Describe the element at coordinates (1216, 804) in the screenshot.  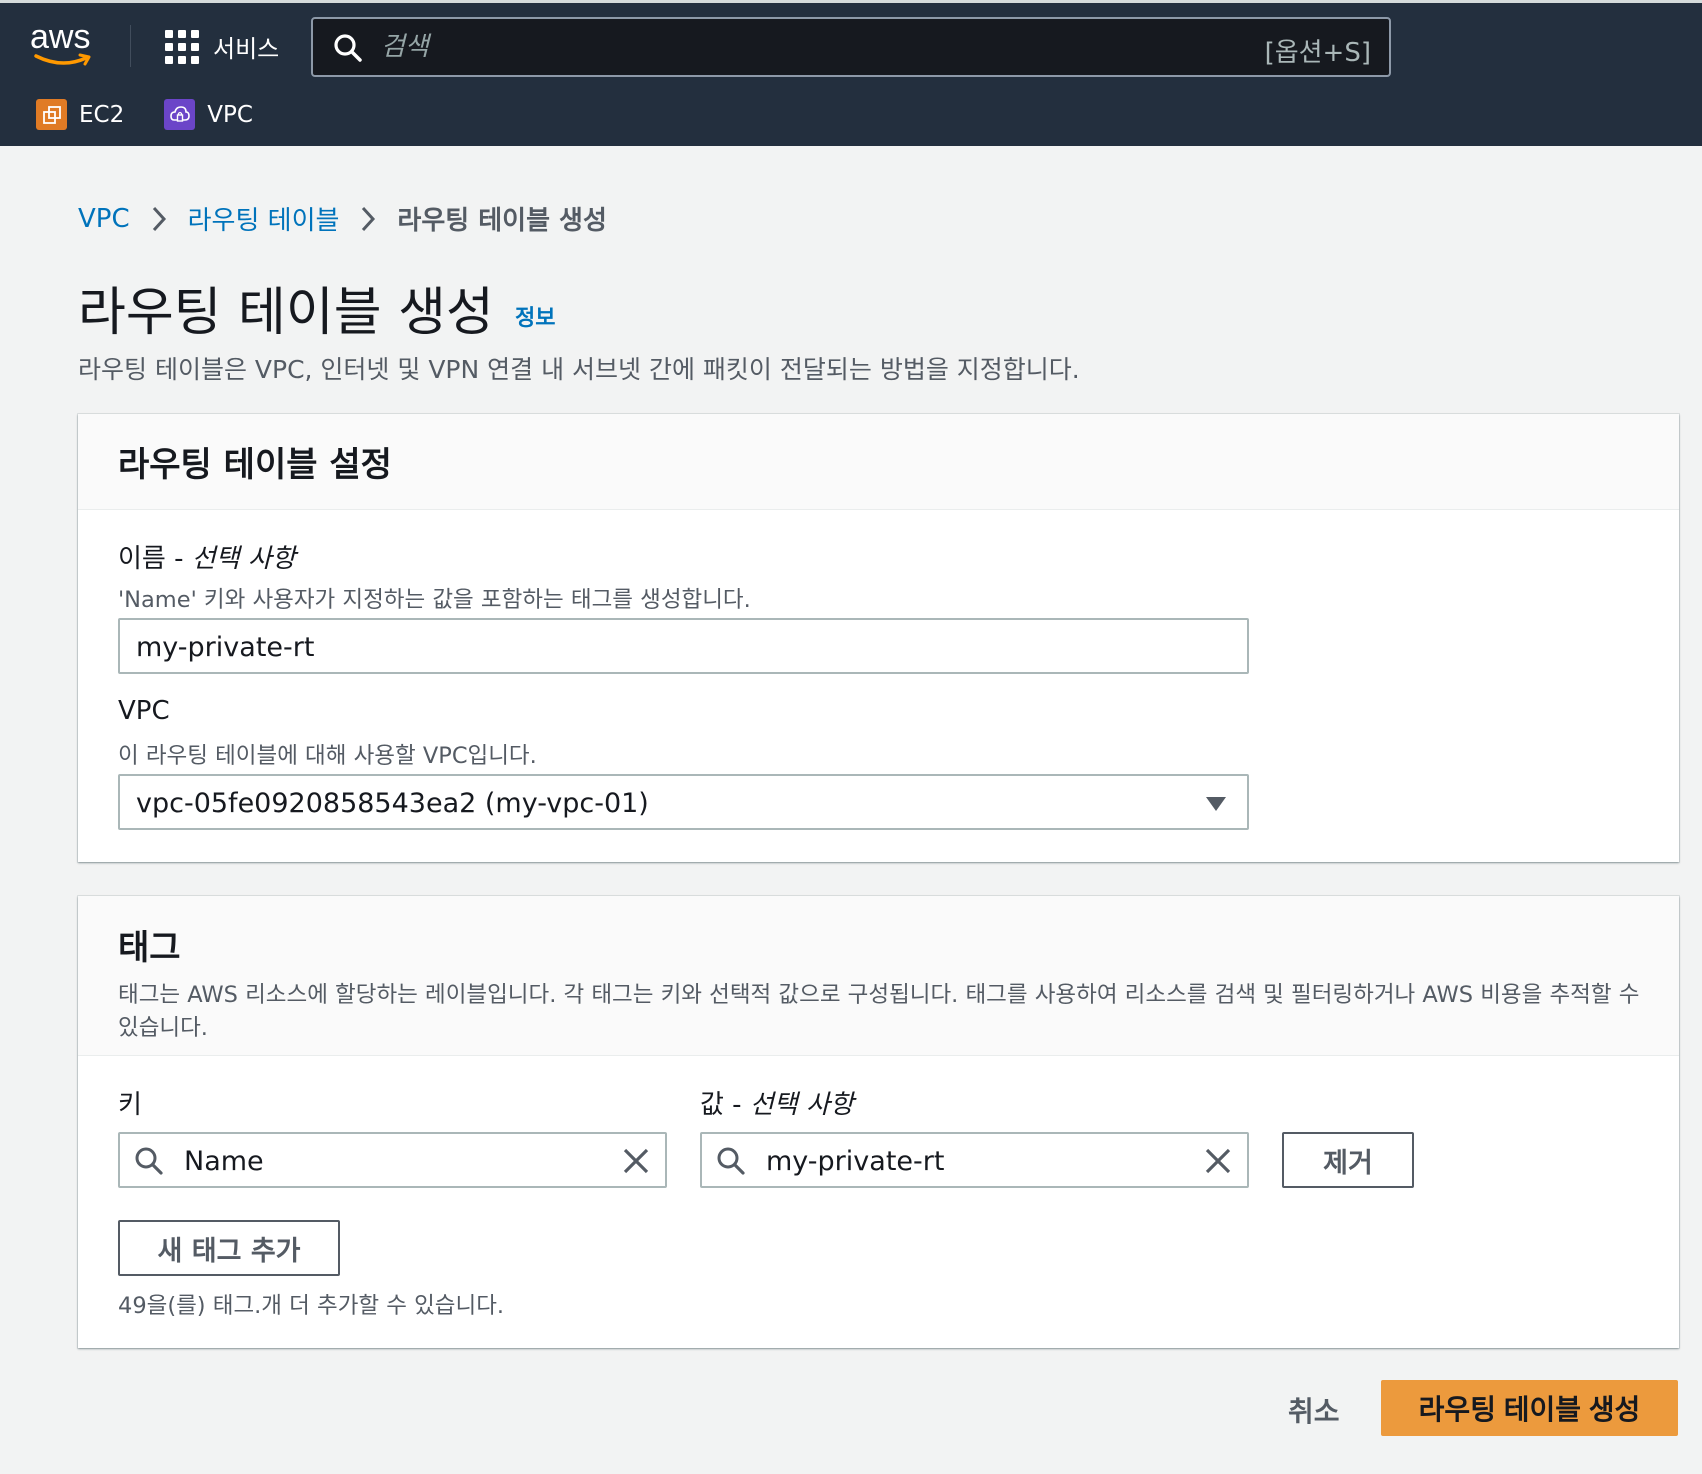
I see `caret-down-icon` at that location.